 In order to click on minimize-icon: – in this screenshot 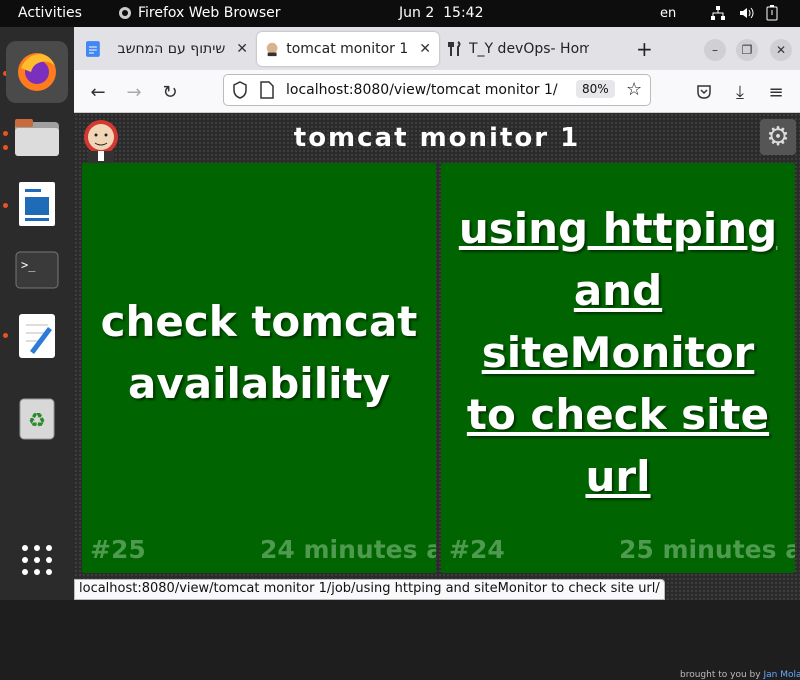, I will do `click(715, 50)`.